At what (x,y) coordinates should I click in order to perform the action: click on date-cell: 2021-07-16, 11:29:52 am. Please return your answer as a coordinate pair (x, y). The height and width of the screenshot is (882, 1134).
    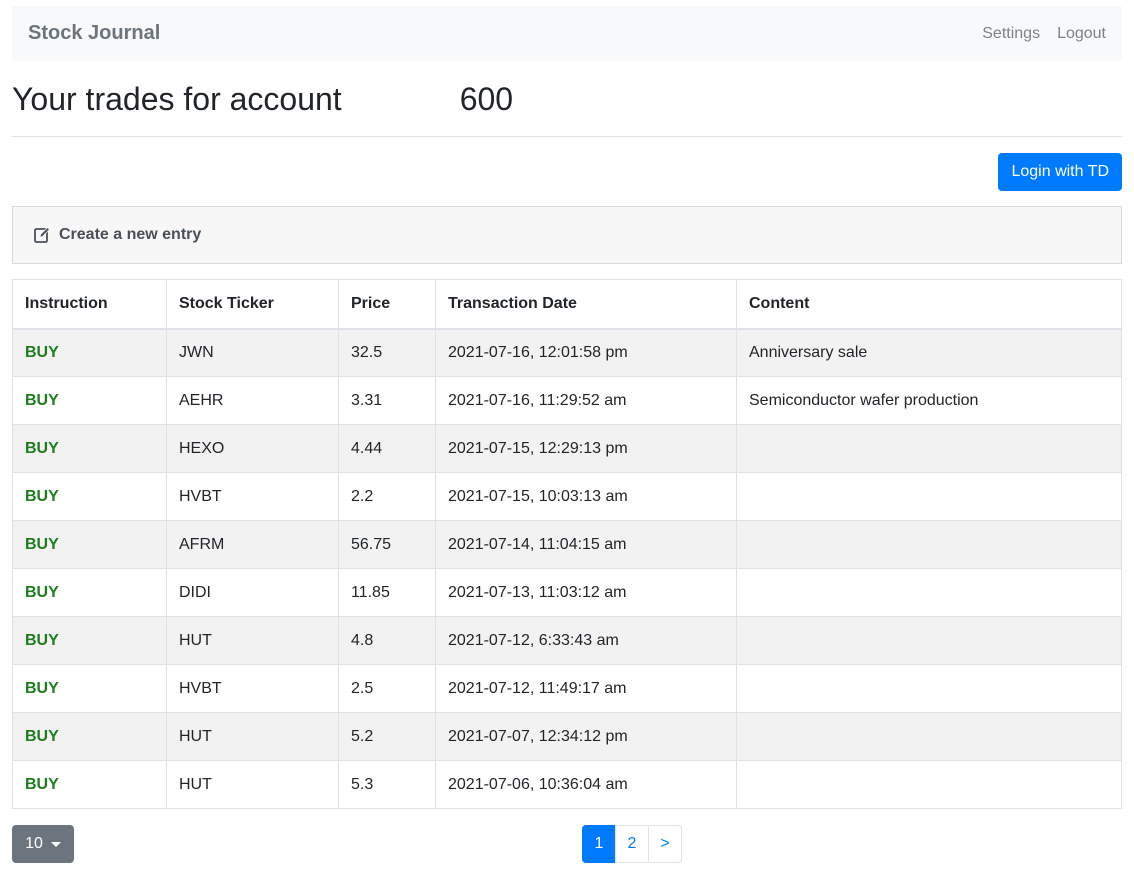
    Looking at the image, I should click on (586, 400).